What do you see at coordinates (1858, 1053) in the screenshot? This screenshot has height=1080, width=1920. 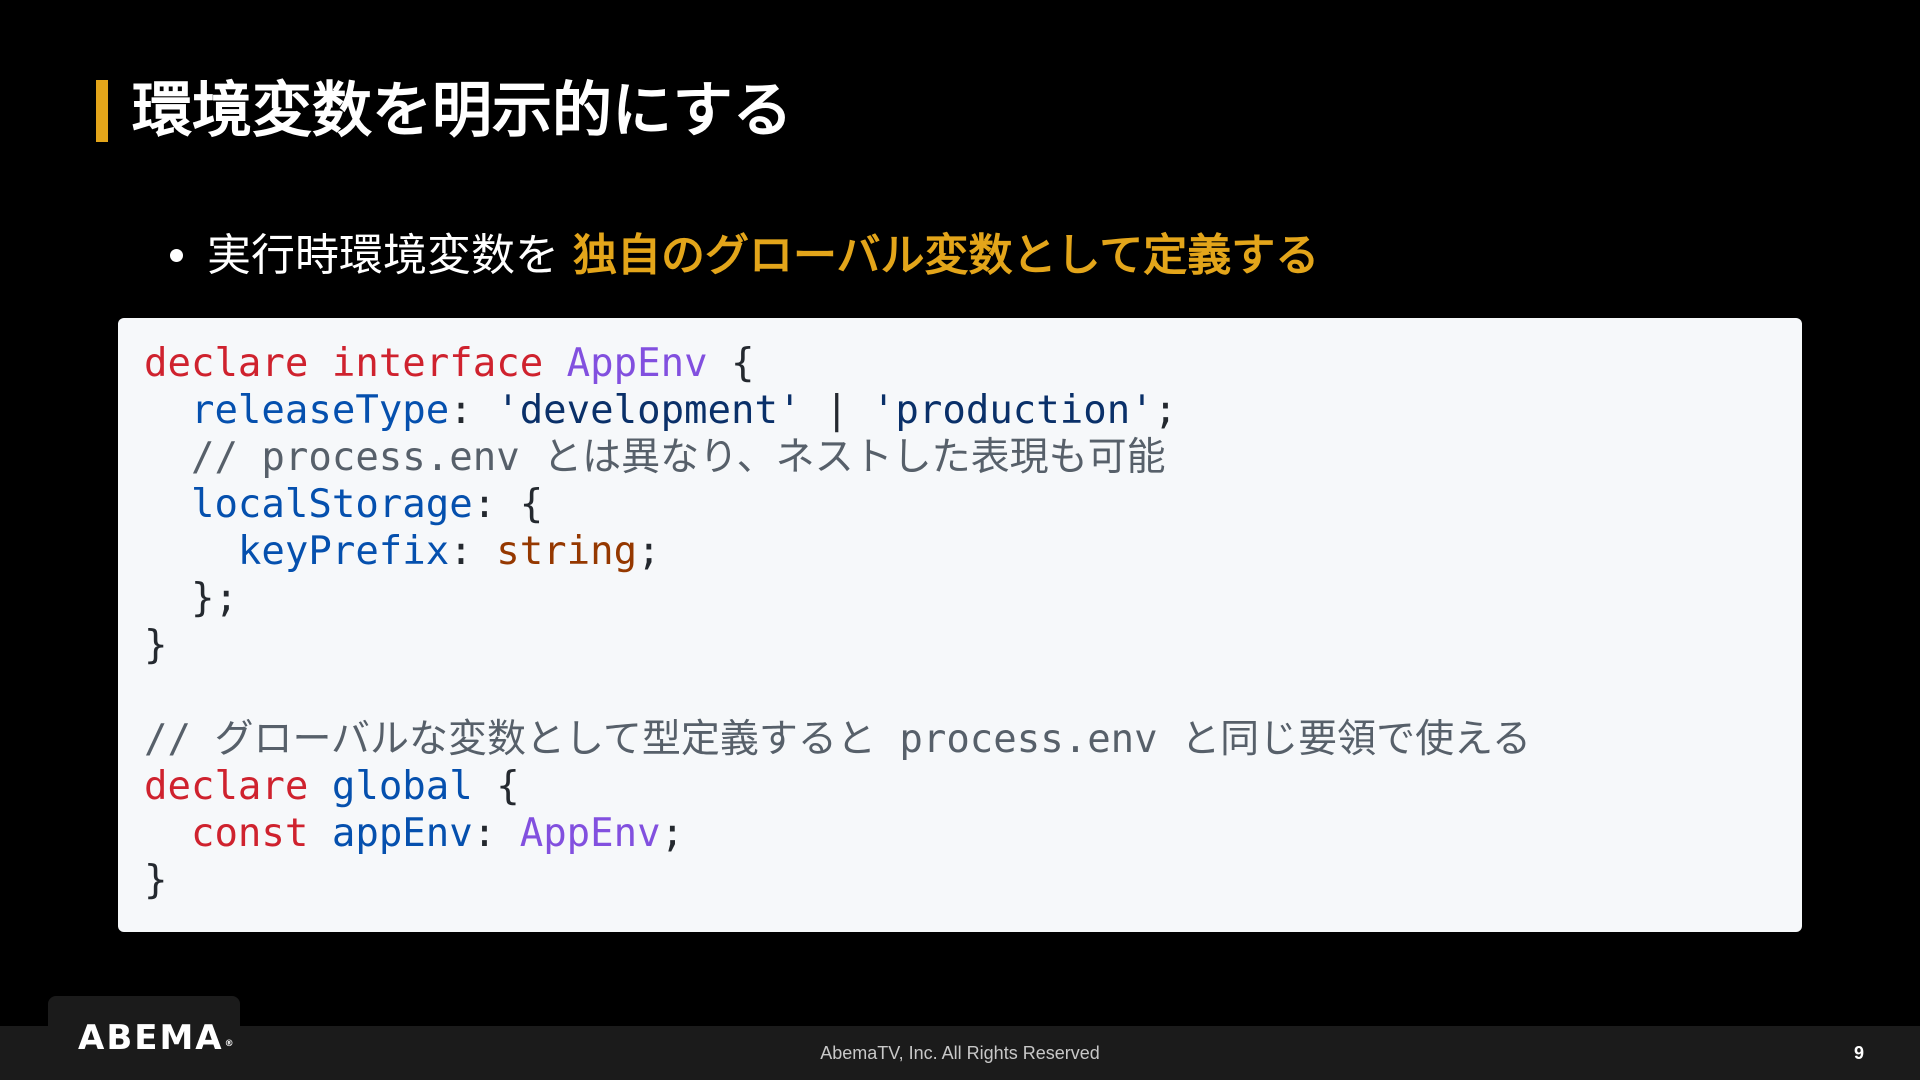 I see `page-number: 9` at bounding box center [1858, 1053].